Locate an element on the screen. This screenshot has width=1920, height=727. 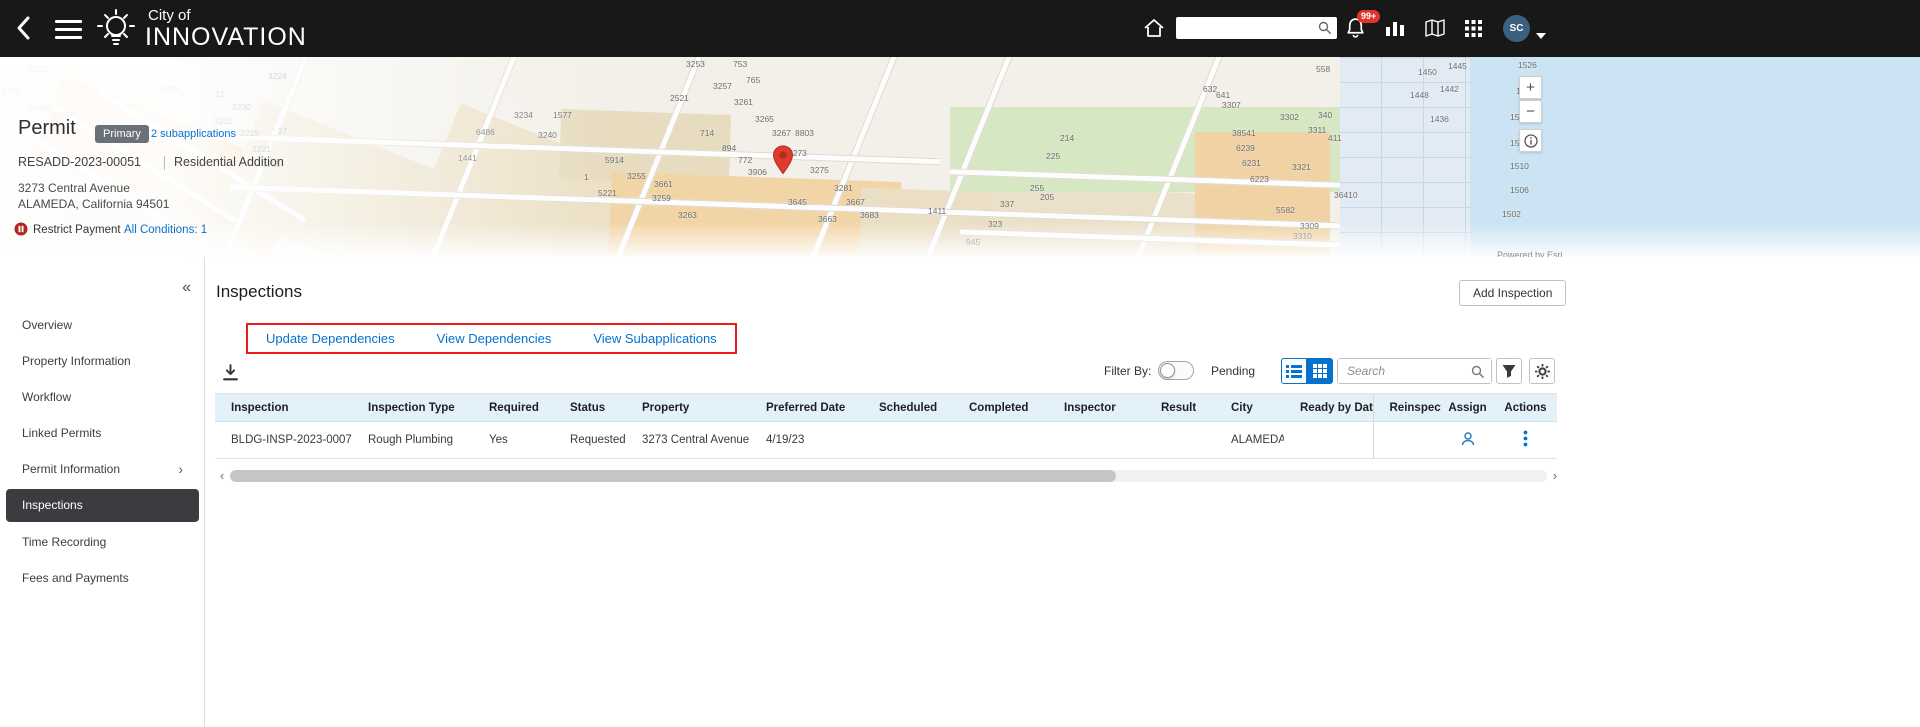
user-avatar: SC is located at coordinates (1516, 28).